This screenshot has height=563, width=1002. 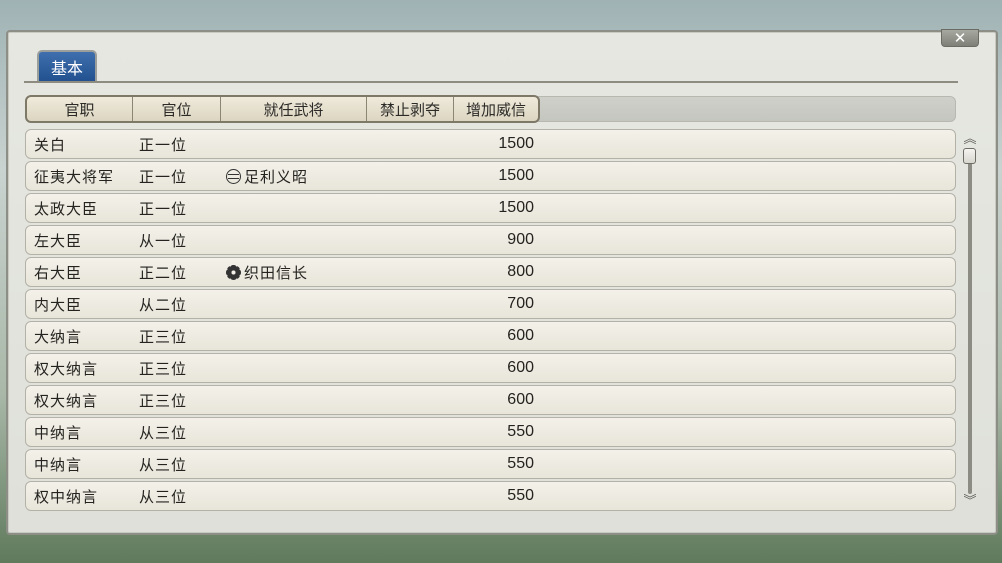 I want to click on table-header: 官职 官位 就任武将 禁止剥夺 增加威信, so click(x=282, y=109).